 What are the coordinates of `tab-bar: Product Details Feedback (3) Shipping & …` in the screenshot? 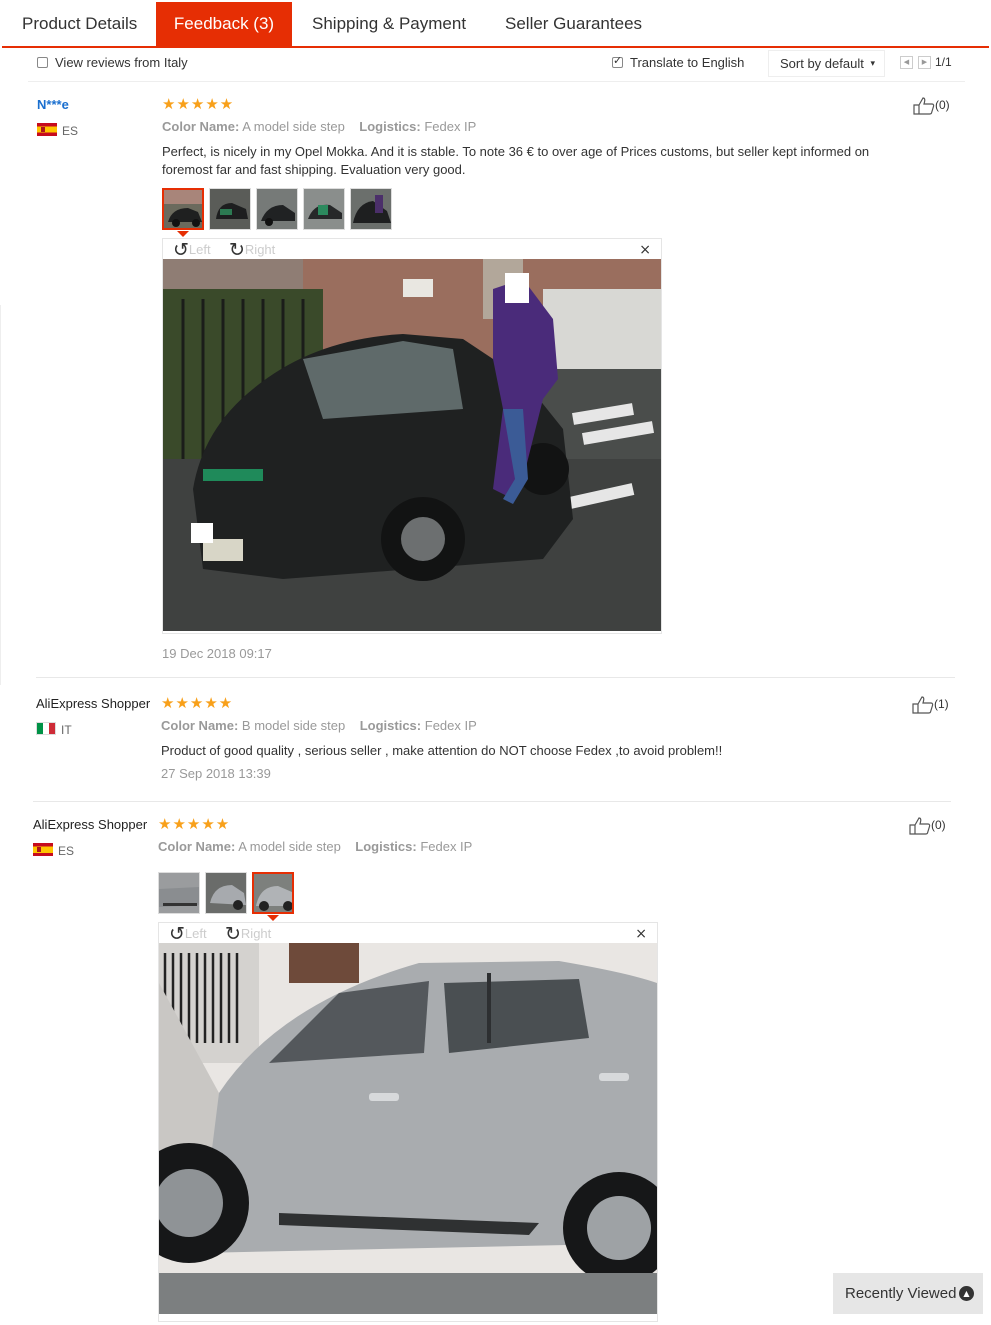 It's located at (495, 25).